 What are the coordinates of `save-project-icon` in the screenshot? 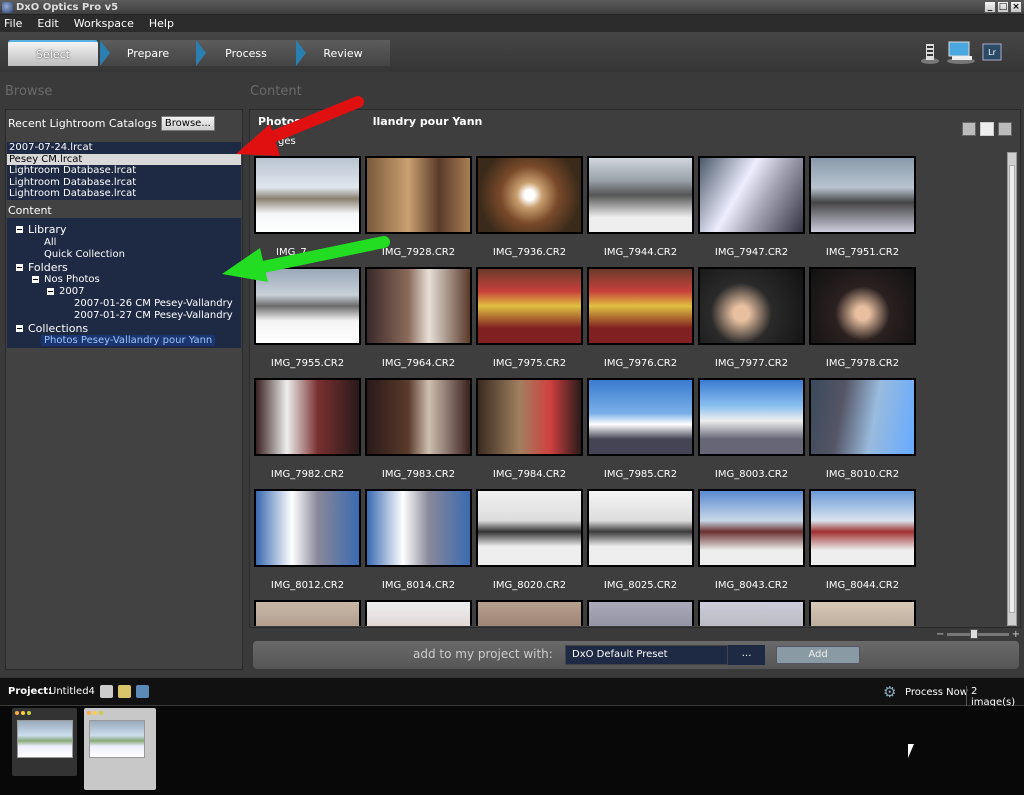 It's located at (142, 691).